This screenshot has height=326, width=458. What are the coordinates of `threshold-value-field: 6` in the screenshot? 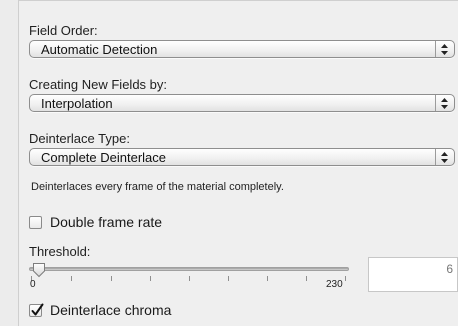 It's located at (413, 274).